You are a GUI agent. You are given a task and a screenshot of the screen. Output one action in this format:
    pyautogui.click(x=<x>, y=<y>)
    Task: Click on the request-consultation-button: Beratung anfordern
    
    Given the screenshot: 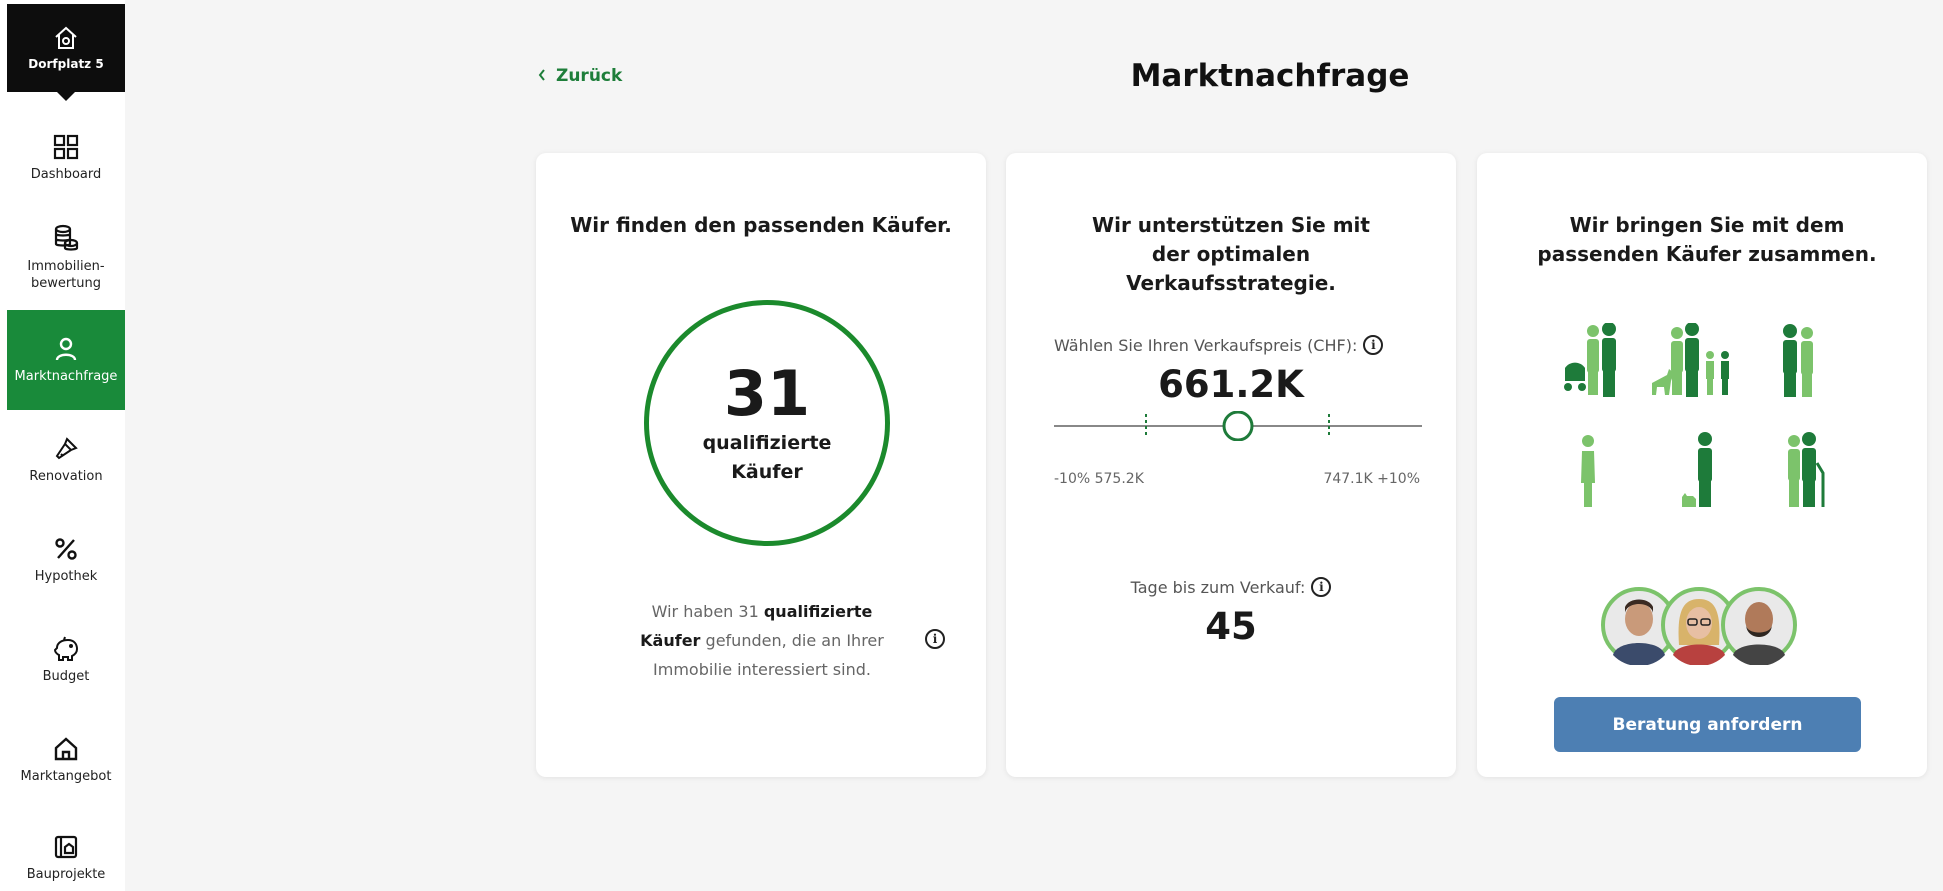 What is the action you would take?
    pyautogui.click(x=1707, y=724)
    